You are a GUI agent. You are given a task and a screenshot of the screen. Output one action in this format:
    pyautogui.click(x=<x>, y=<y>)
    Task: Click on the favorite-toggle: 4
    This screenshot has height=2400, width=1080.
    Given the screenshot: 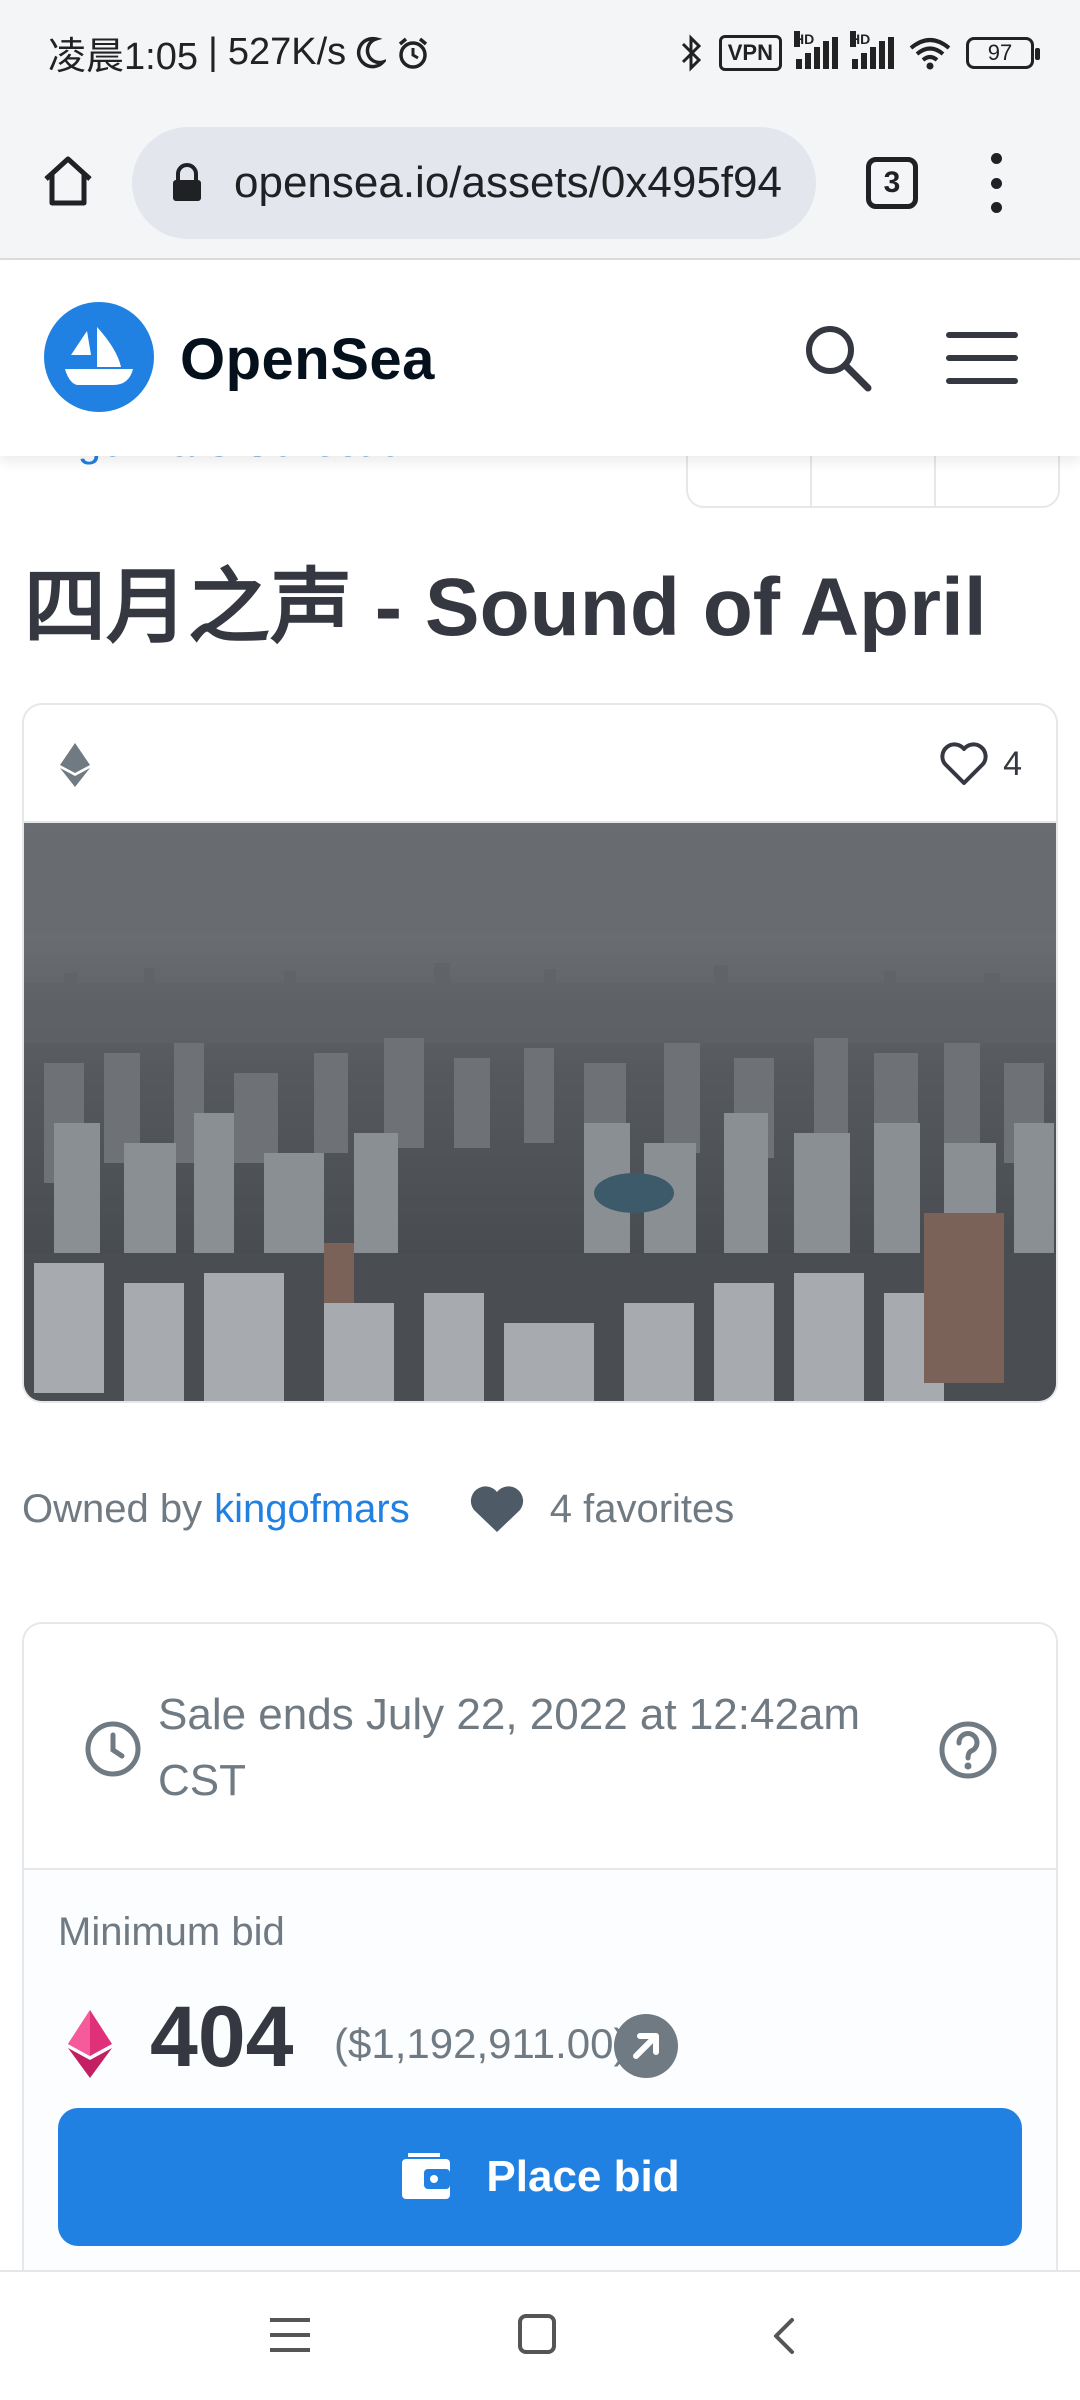 What is the action you would take?
    pyautogui.click(x=980, y=764)
    